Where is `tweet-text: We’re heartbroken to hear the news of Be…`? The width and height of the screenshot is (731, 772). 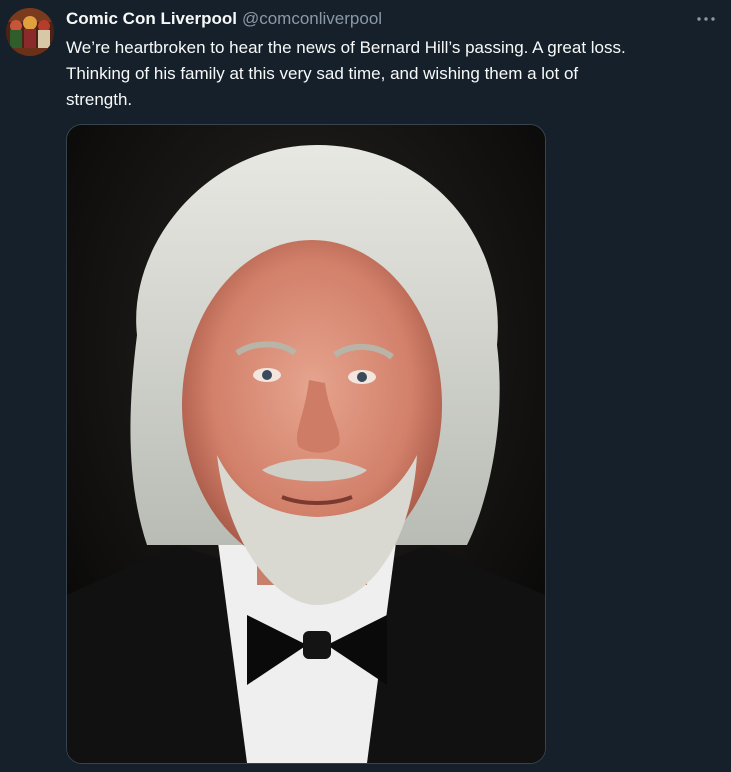
tweet-text: We’re heartbroken to hear the news of Be… is located at coordinates (391, 74).